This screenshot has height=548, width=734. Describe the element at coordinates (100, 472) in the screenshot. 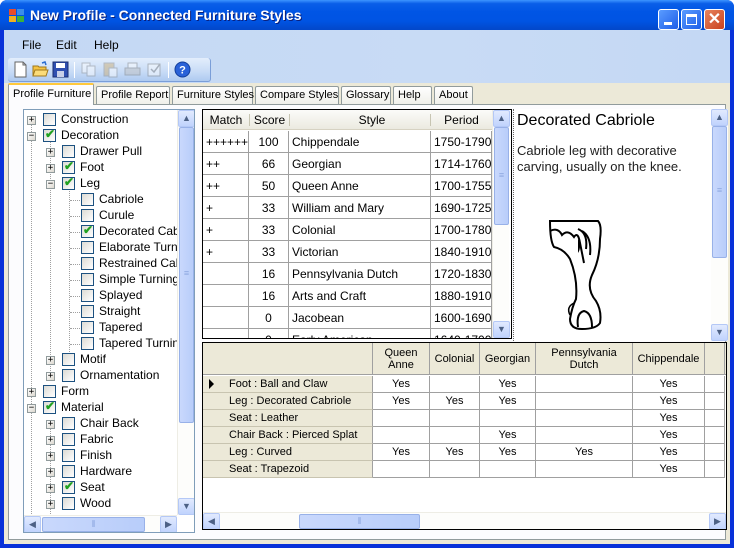

I see `tree-node: + Hardware` at that location.